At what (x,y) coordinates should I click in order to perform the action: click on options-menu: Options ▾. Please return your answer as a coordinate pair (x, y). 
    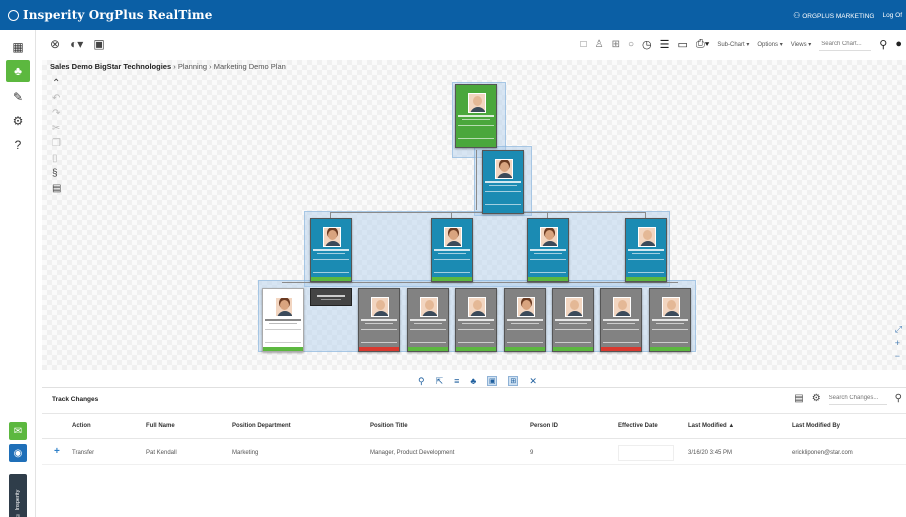
    Looking at the image, I should click on (769, 44).